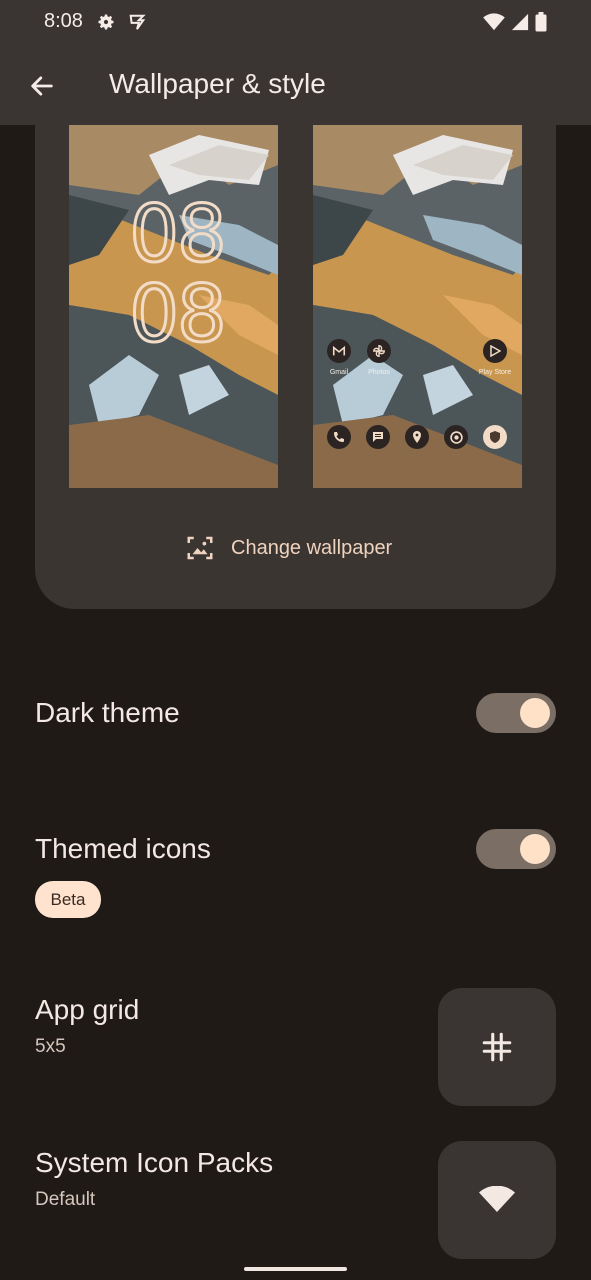 Image resolution: width=591 pixels, height=1280 pixels. I want to click on app-grid-row: App grid 5x5, so click(295, 1047).